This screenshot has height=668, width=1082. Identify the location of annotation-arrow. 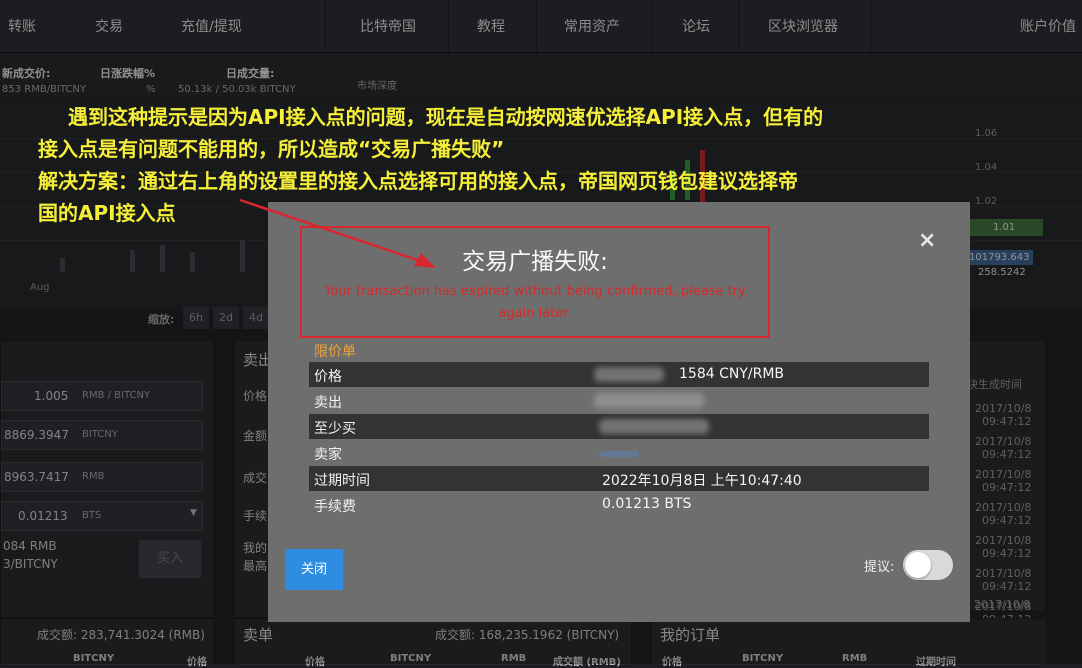
(337, 233).